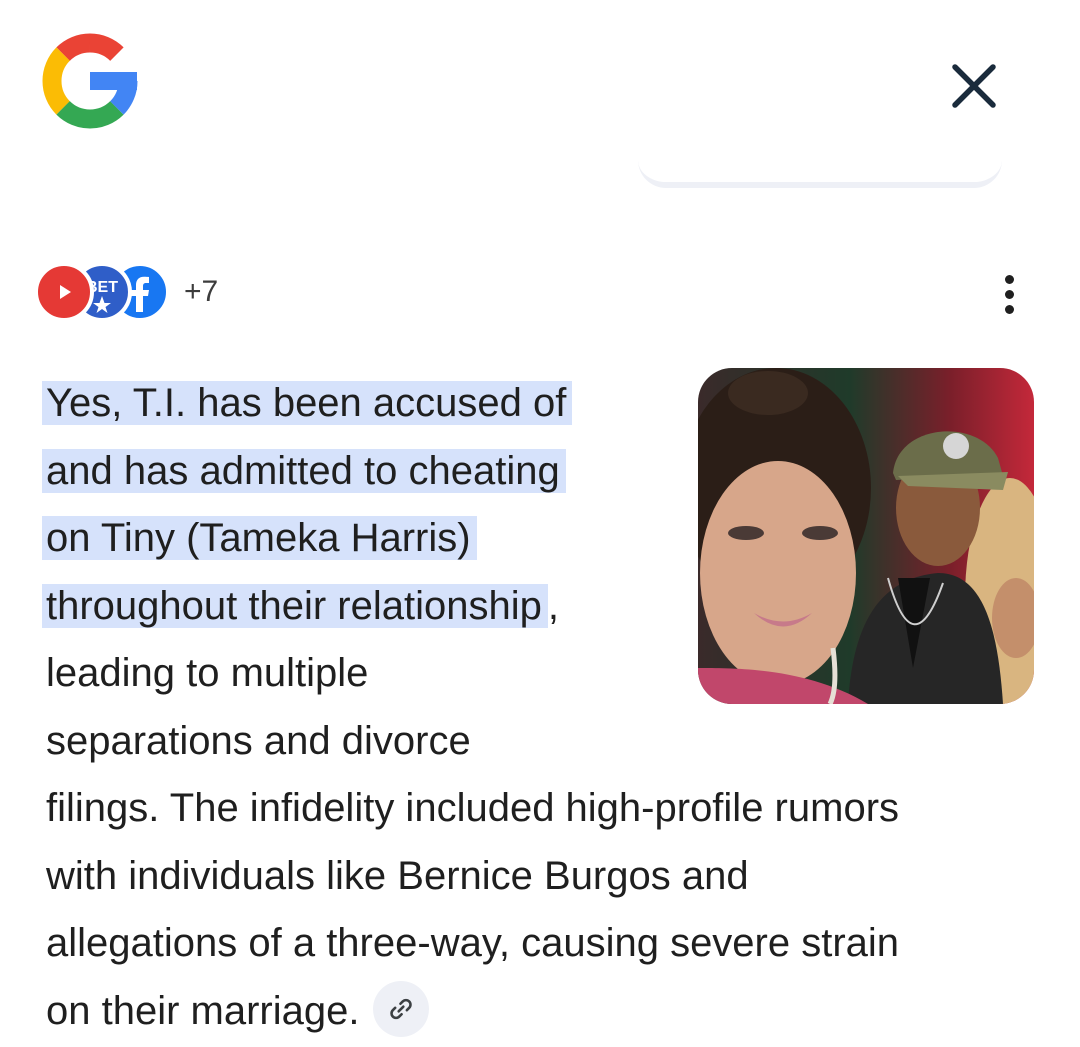  What do you see at coordinates (201, 291) in the screenshot?
I see `sources-more-count: +7` at bounding box center [201, 291].